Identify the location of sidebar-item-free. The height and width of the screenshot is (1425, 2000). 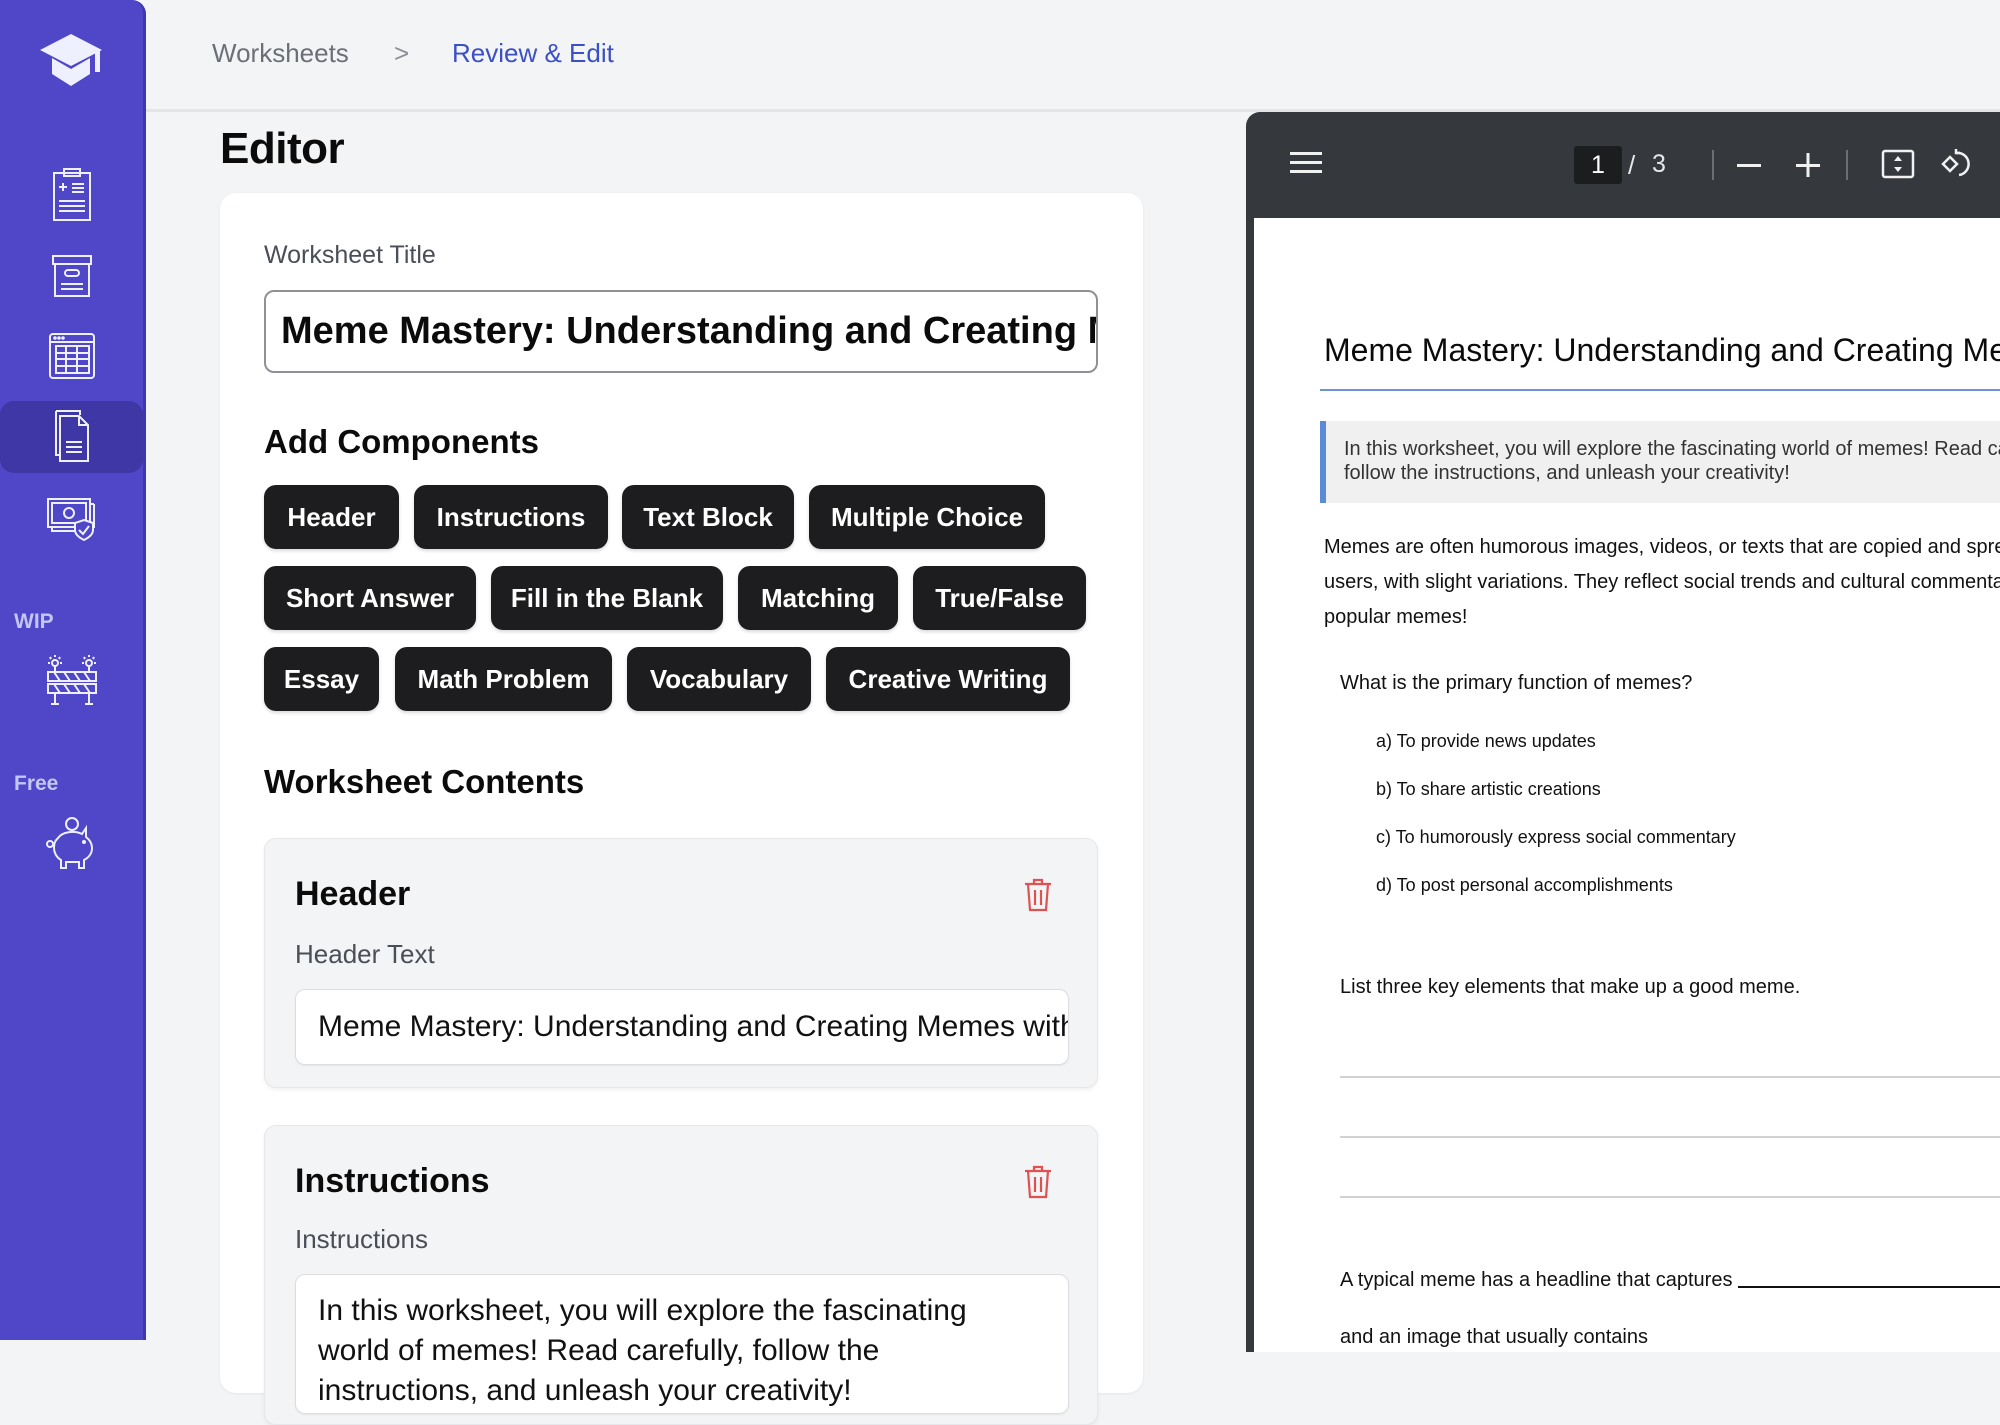
(71, 844).